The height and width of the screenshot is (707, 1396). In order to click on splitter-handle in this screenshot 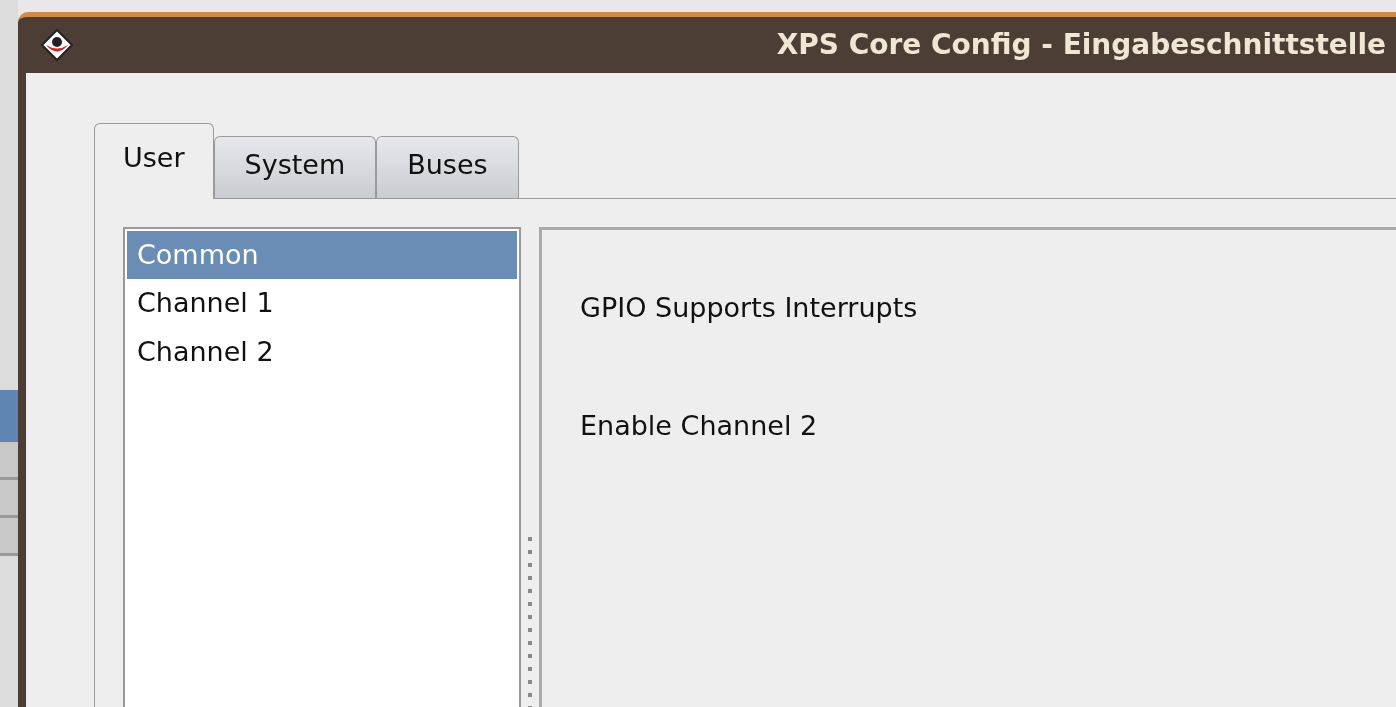, I will do `click(530, 622)`.